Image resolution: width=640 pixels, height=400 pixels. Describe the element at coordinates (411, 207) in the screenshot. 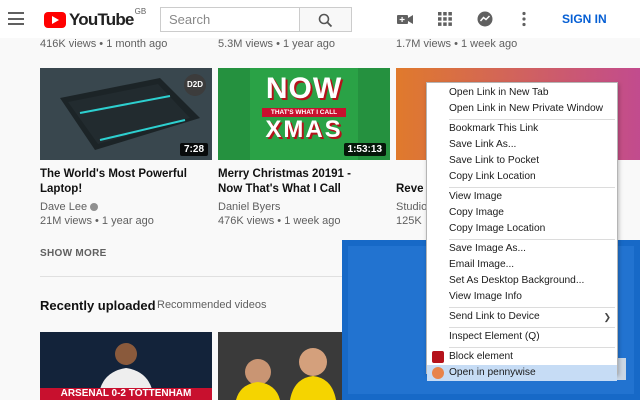

I see `channel-name: Studio` at that location.